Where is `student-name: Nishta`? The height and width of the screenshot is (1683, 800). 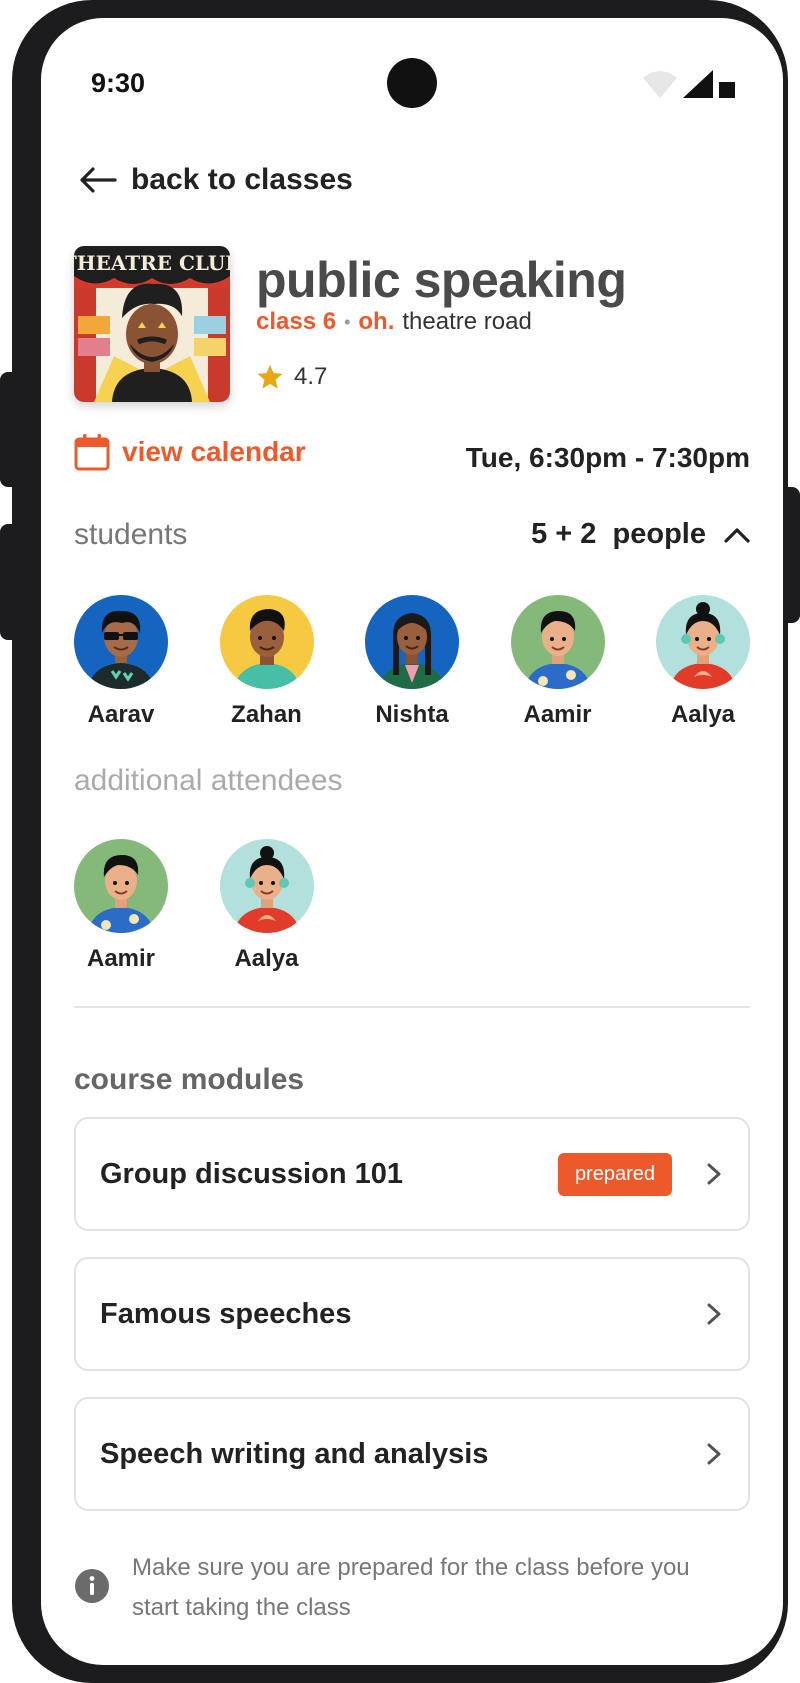
student-name: Nishta is located at coordinates (412, 714).